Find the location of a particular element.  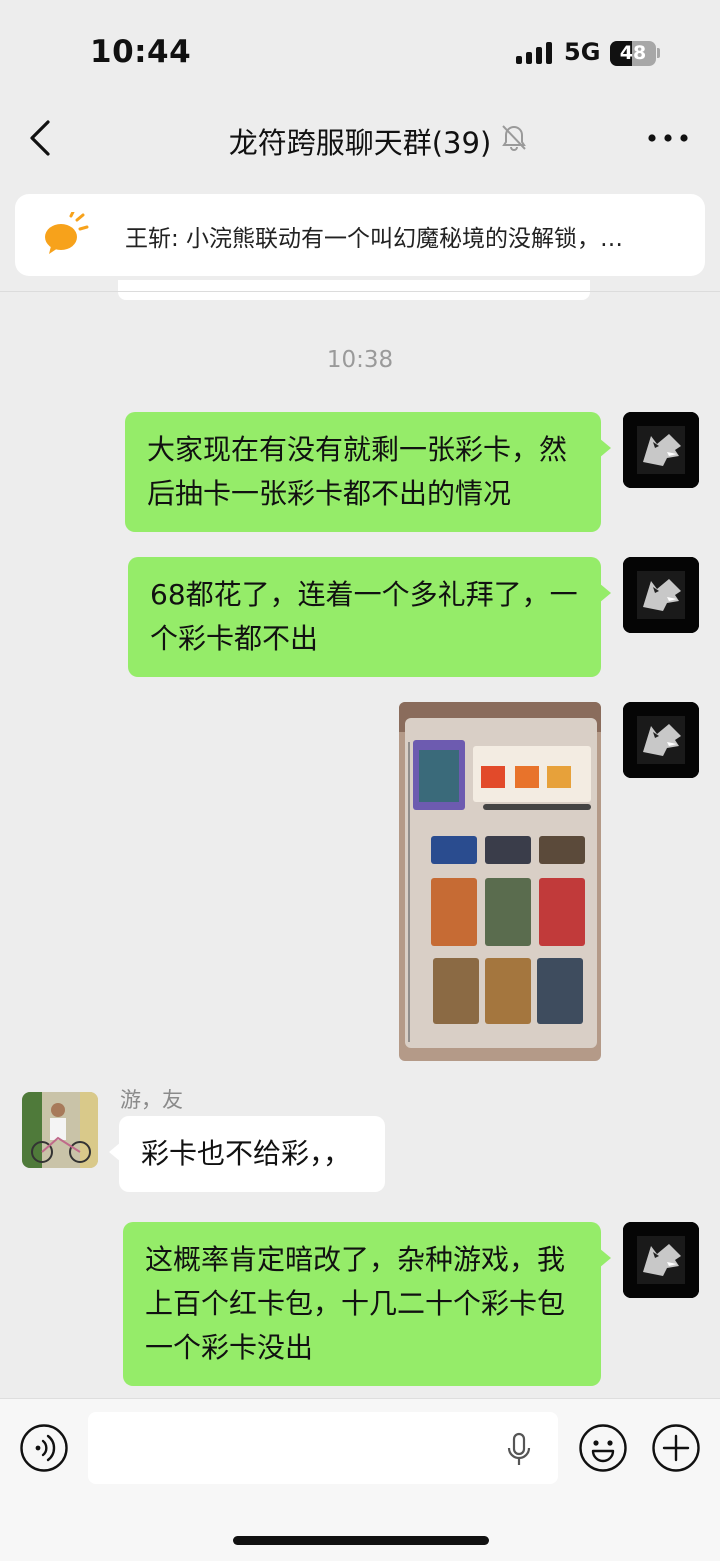

status-bar: 10:44 5G 48 is located at coordinates (360, 50).